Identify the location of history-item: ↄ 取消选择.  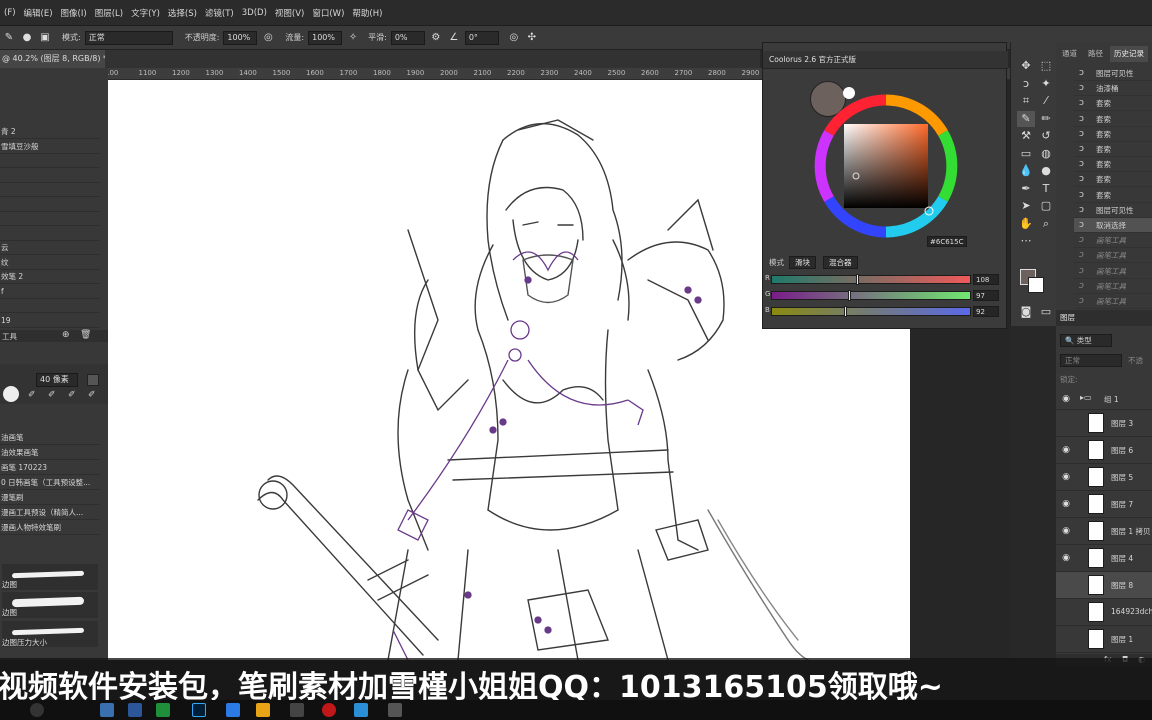
(1113, 225).